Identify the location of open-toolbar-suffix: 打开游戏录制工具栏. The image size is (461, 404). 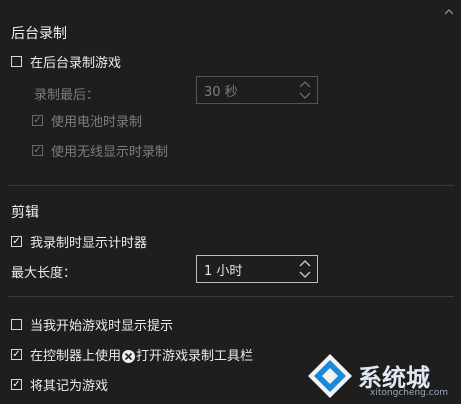
(195, 356).